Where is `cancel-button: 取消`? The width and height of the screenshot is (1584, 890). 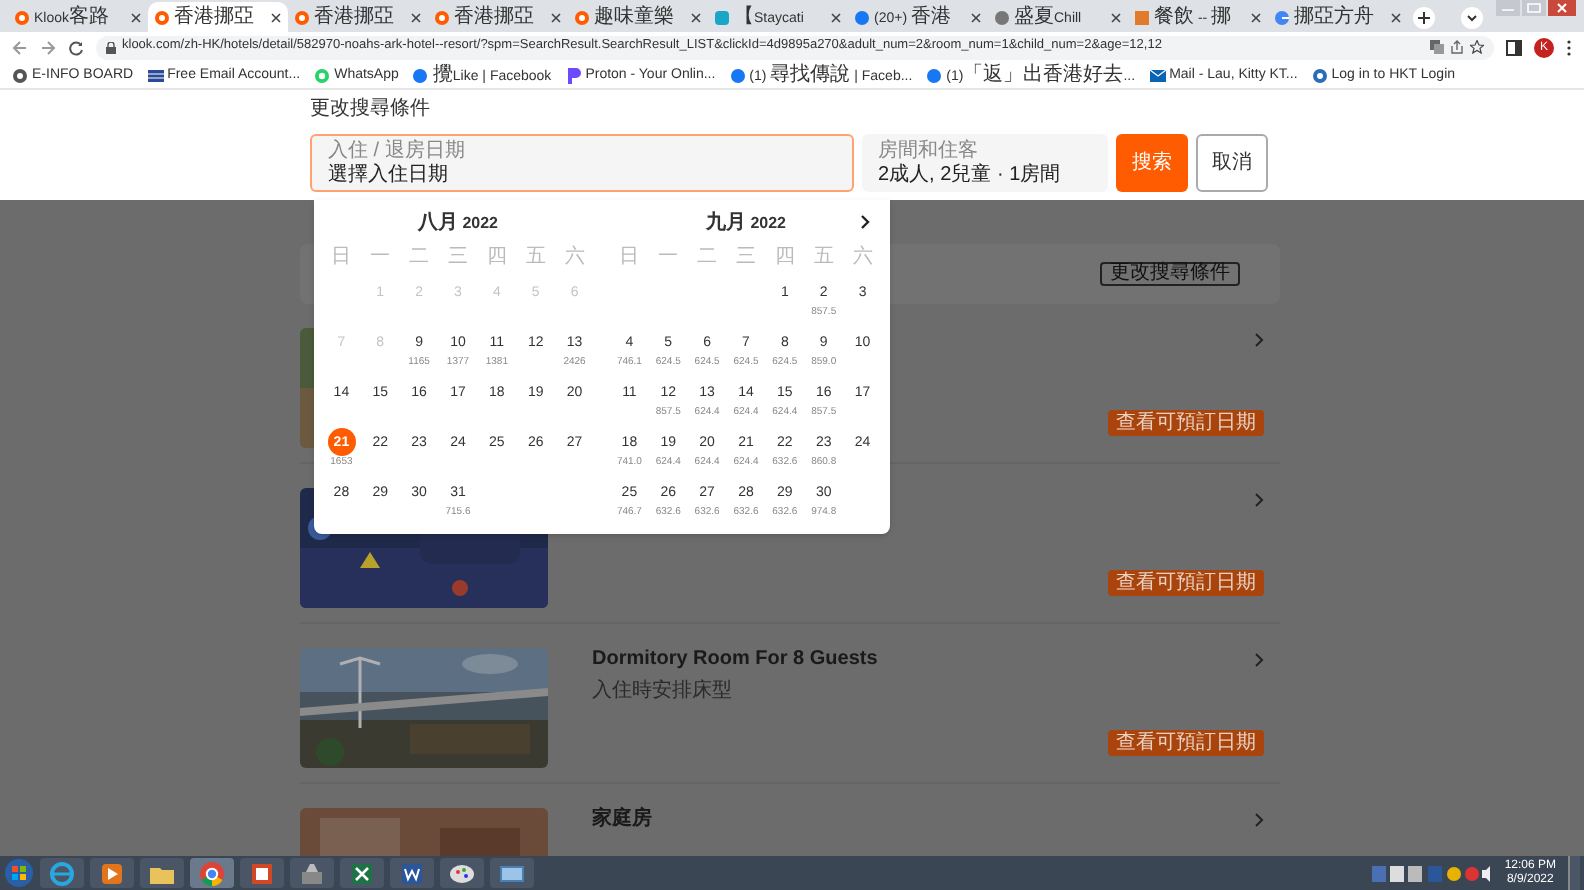
cancel-button: 取消 is located at coordinates (1232, 163).